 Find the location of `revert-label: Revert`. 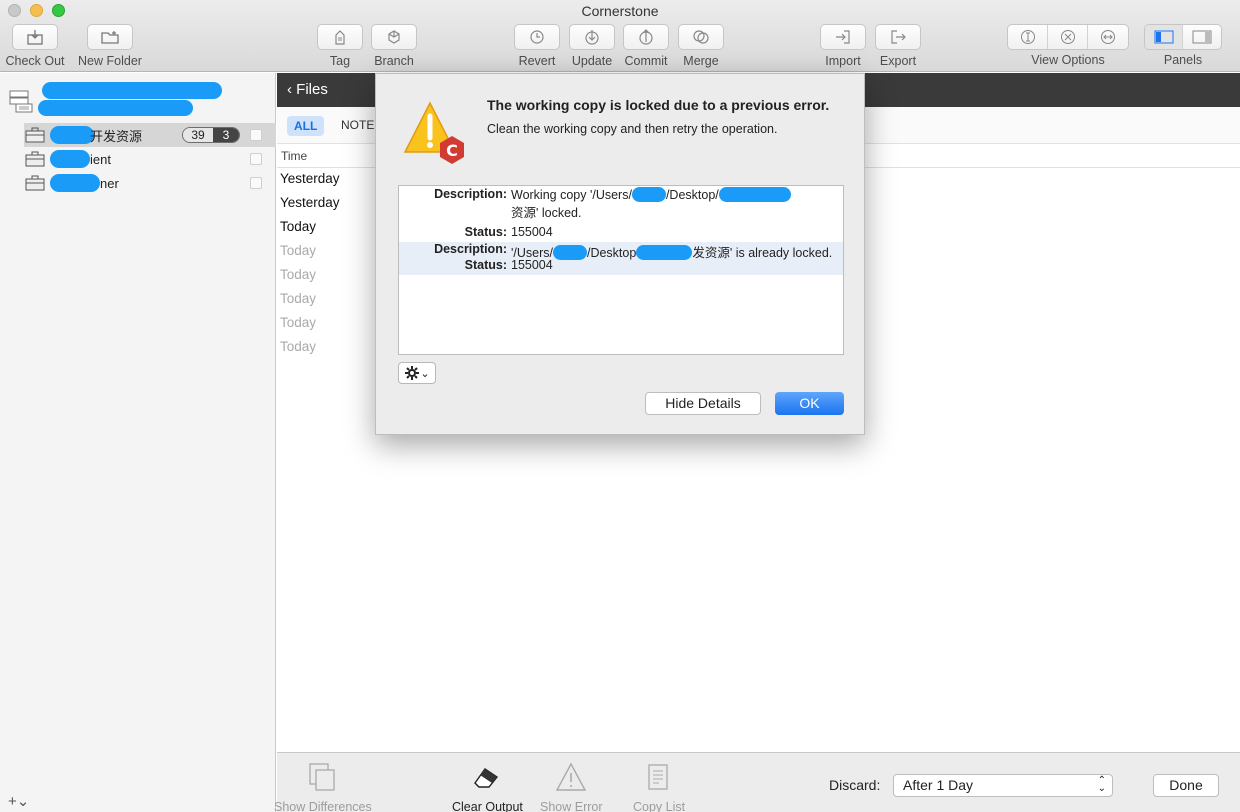

revert-label: Revert is located at coordinates (537, 61).